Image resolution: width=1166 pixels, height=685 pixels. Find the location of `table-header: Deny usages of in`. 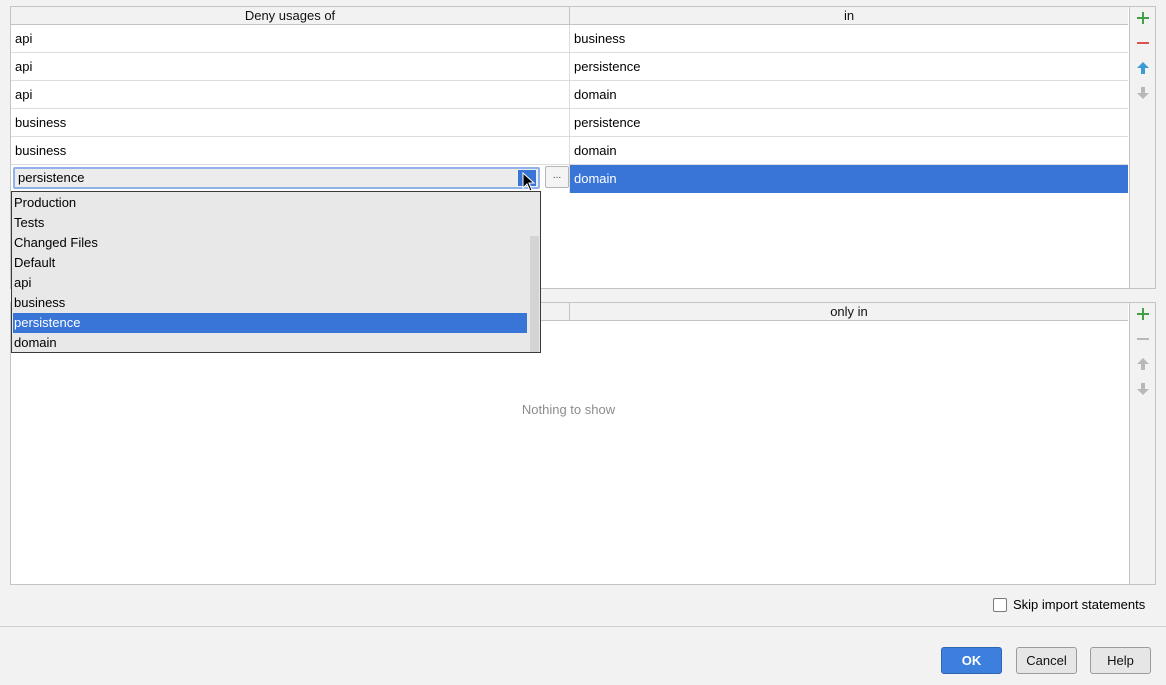

table-header: Deny usages of in is located at coordinates (569, 16).